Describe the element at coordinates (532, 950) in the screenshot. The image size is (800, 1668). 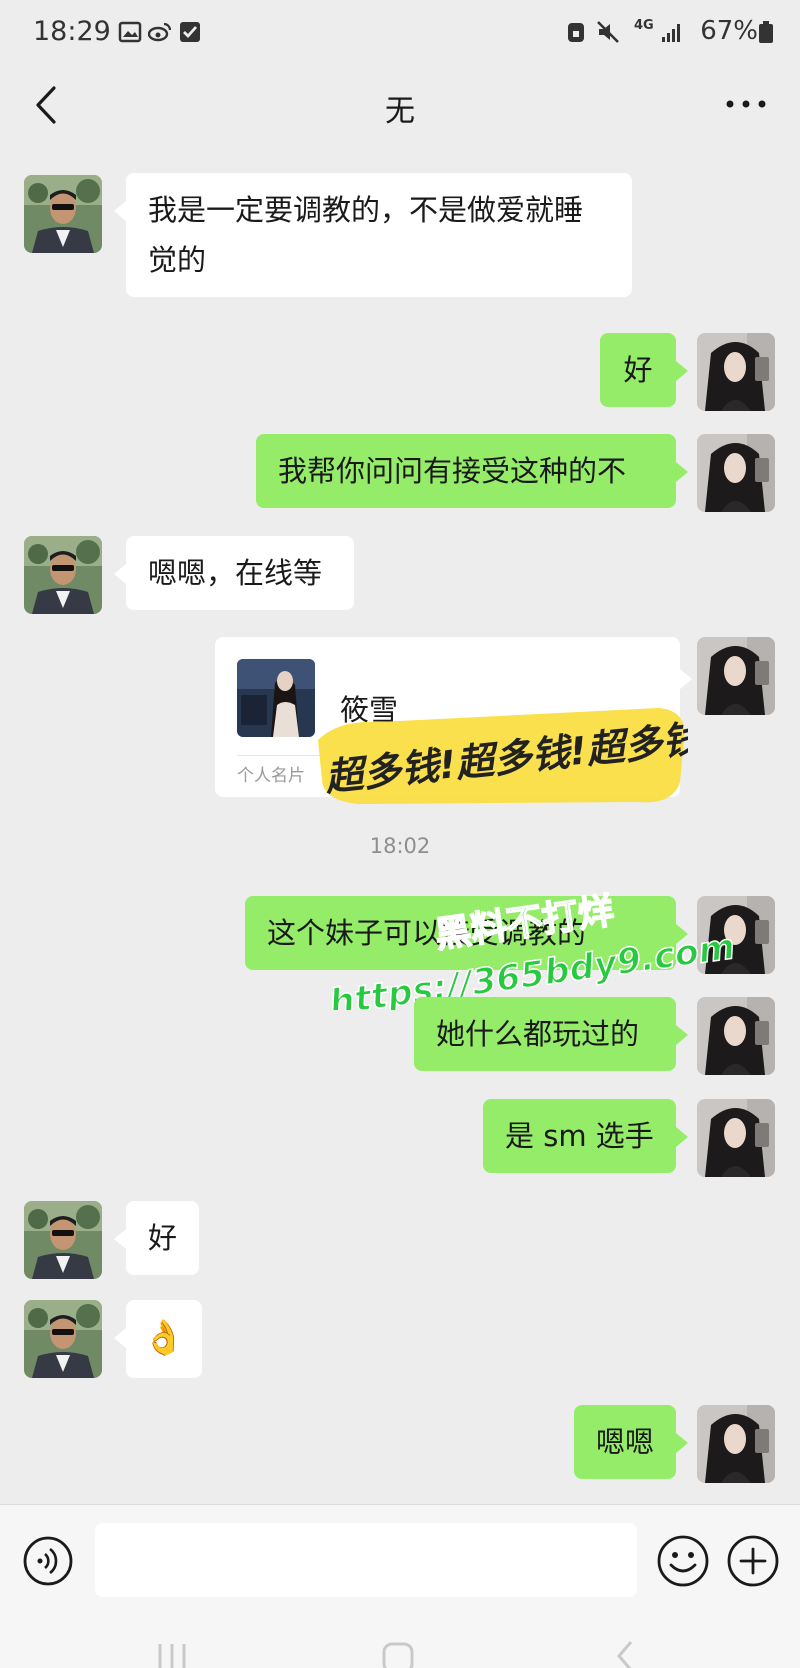
I see `watermark-overlay: 黑料不打烊 https://365bdy9.com` at that location.